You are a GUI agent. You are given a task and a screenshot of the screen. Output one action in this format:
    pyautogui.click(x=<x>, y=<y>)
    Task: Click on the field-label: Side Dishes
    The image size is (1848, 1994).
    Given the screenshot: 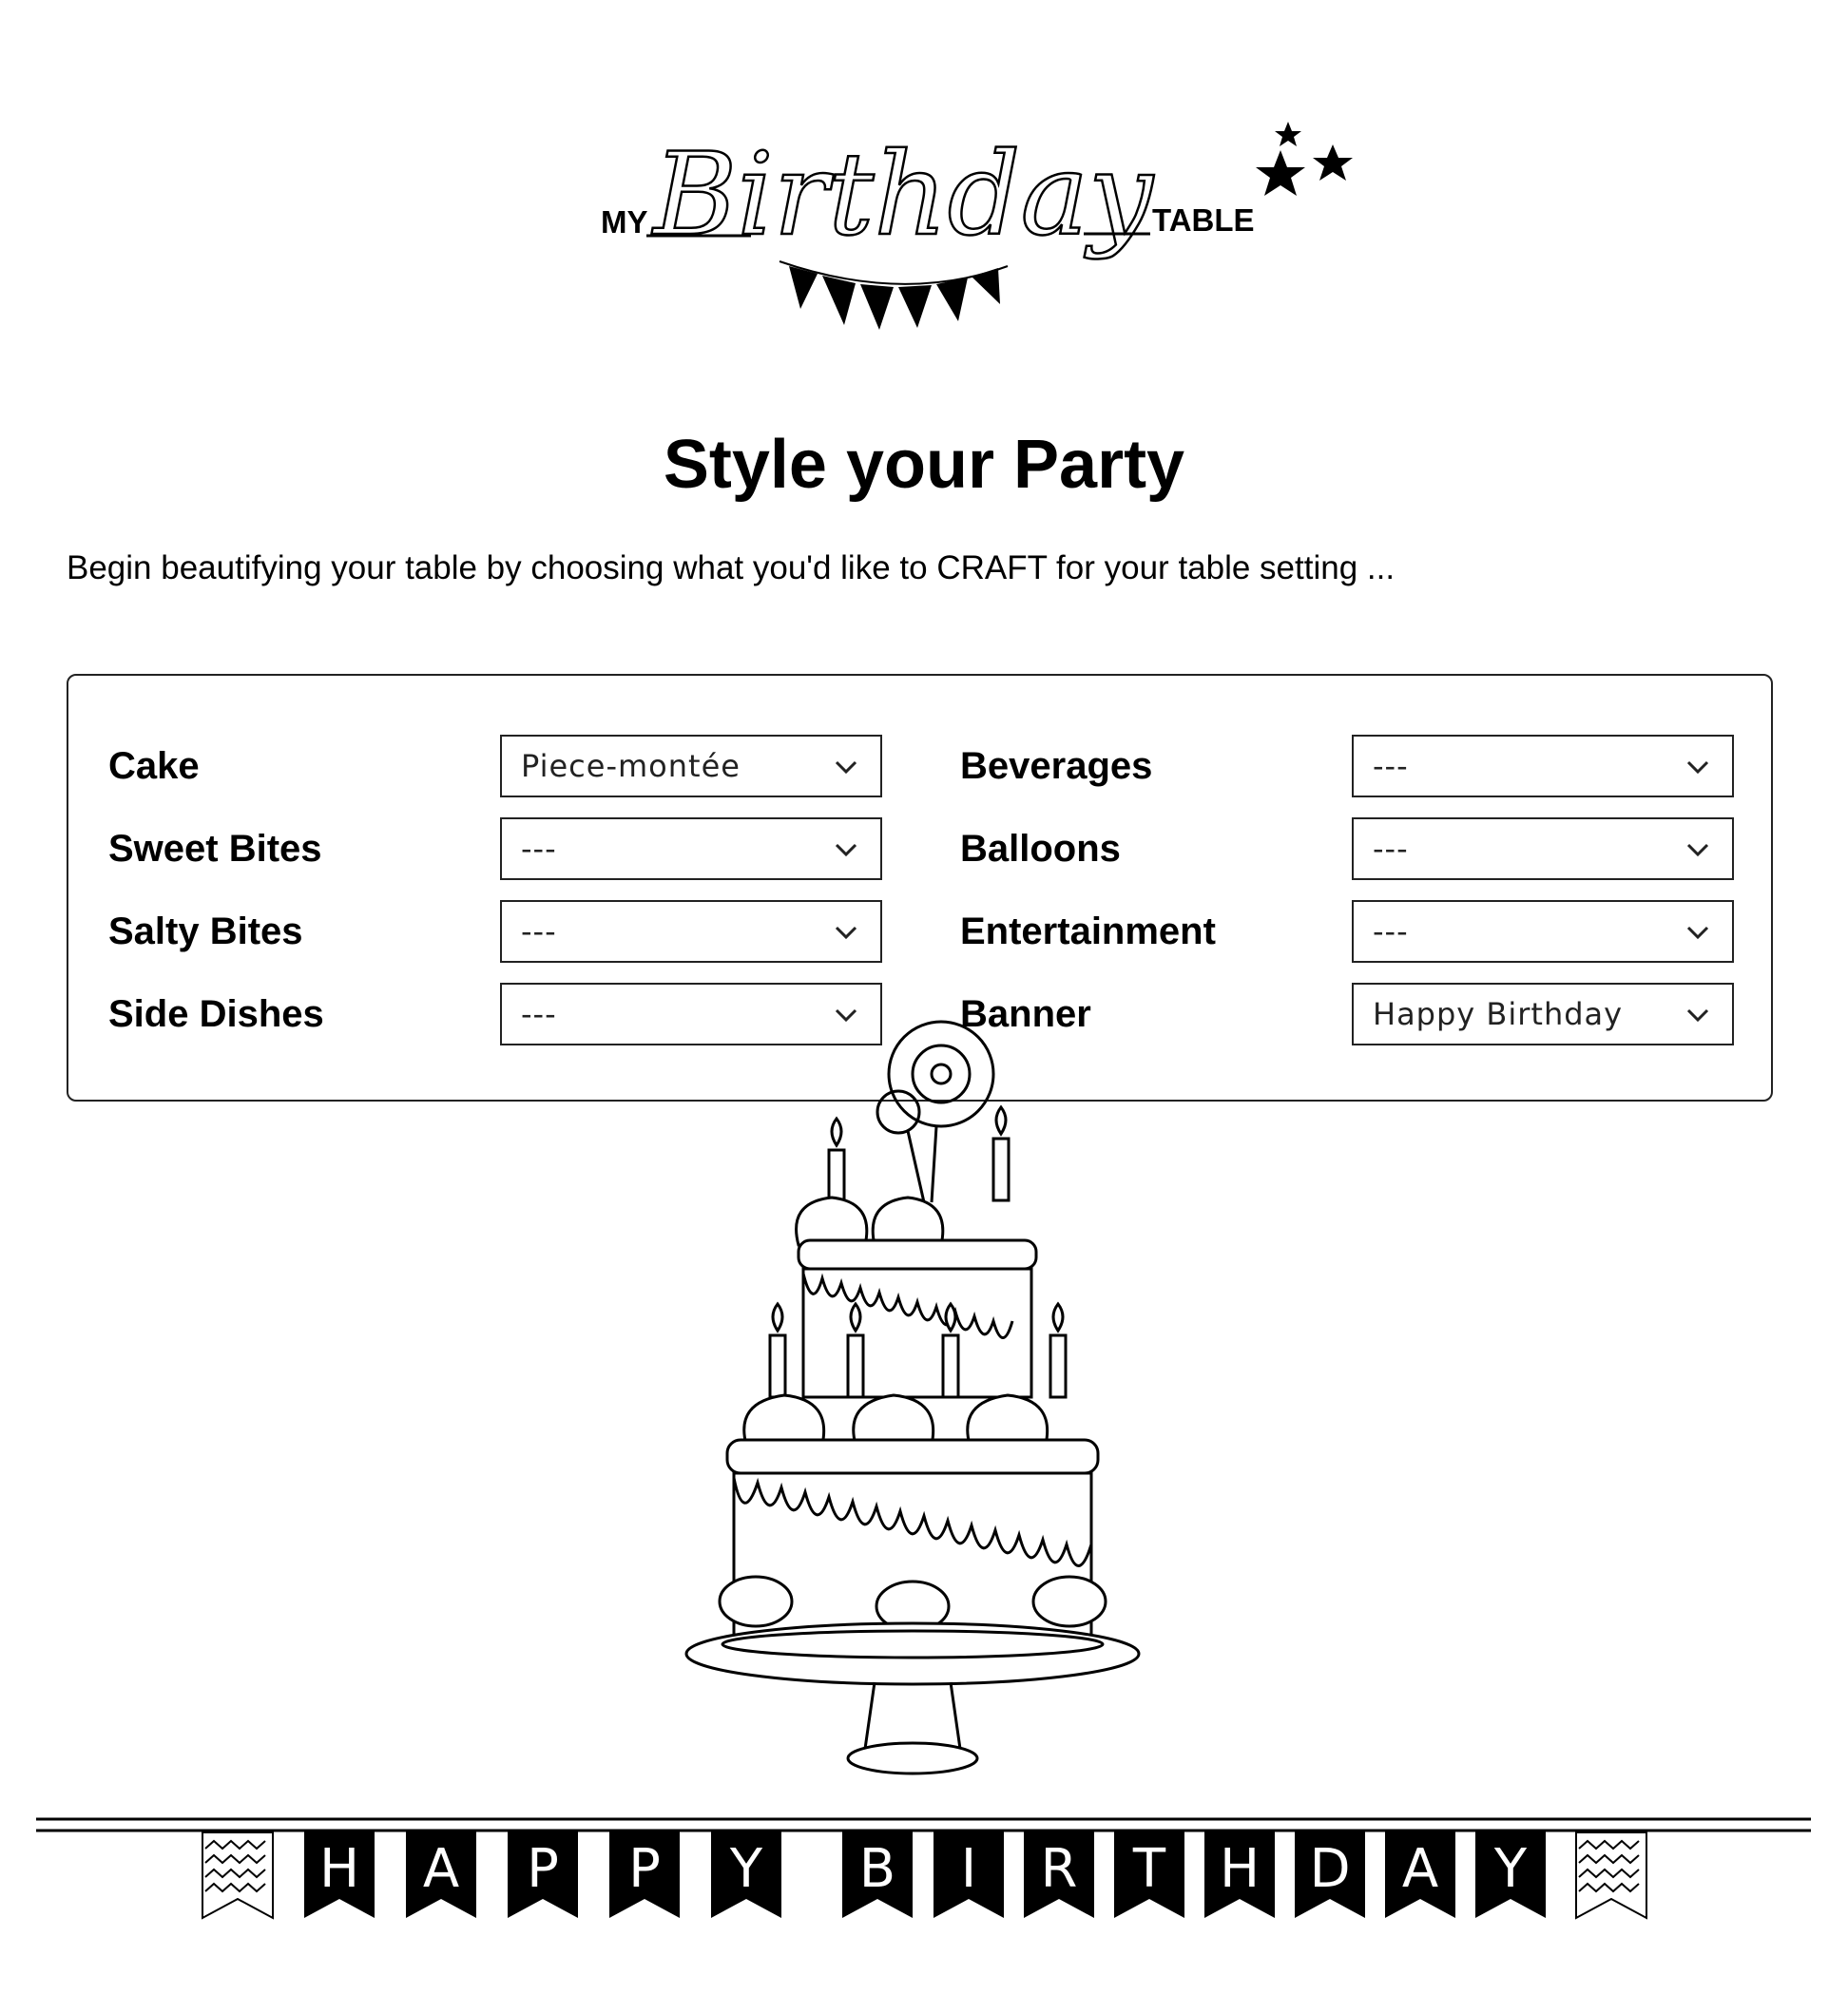 What is the action you would take?
    pyautogui.click(x=216, y=1014)
    